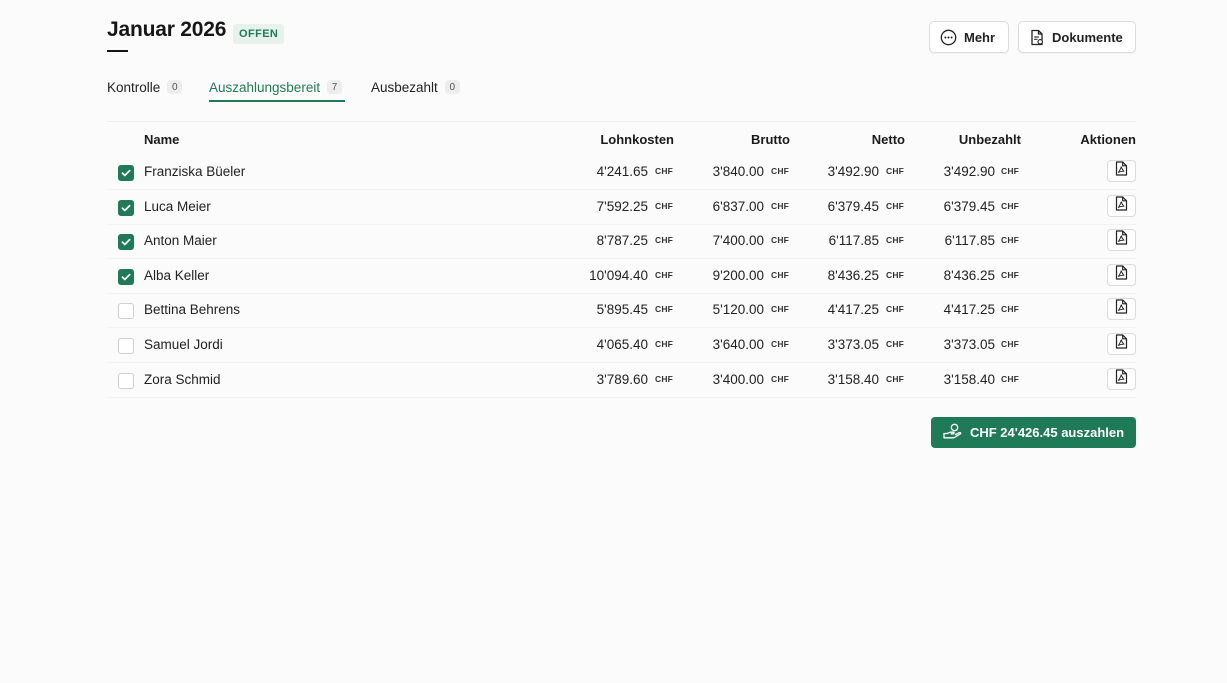 The height and width of the screenshot is (683, 1227). I want to click on tab-kontrolle: Kontrolle 0, so click(145, 87).